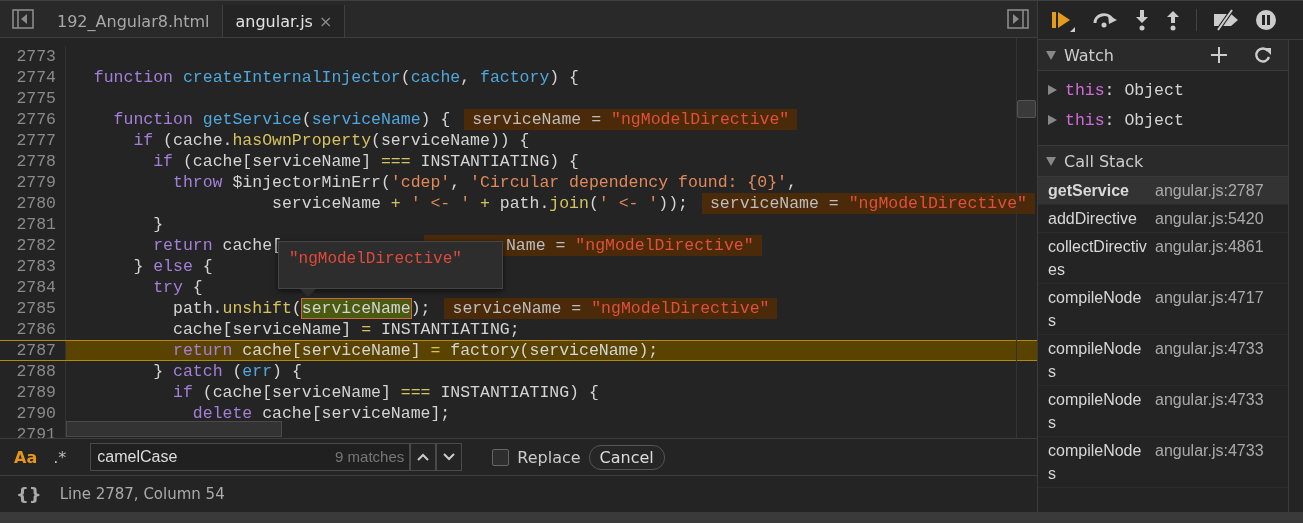 The height and width of the screenshot is (523, 1303). I want to click on search-option-toggle: Aa, so click(26, 457).